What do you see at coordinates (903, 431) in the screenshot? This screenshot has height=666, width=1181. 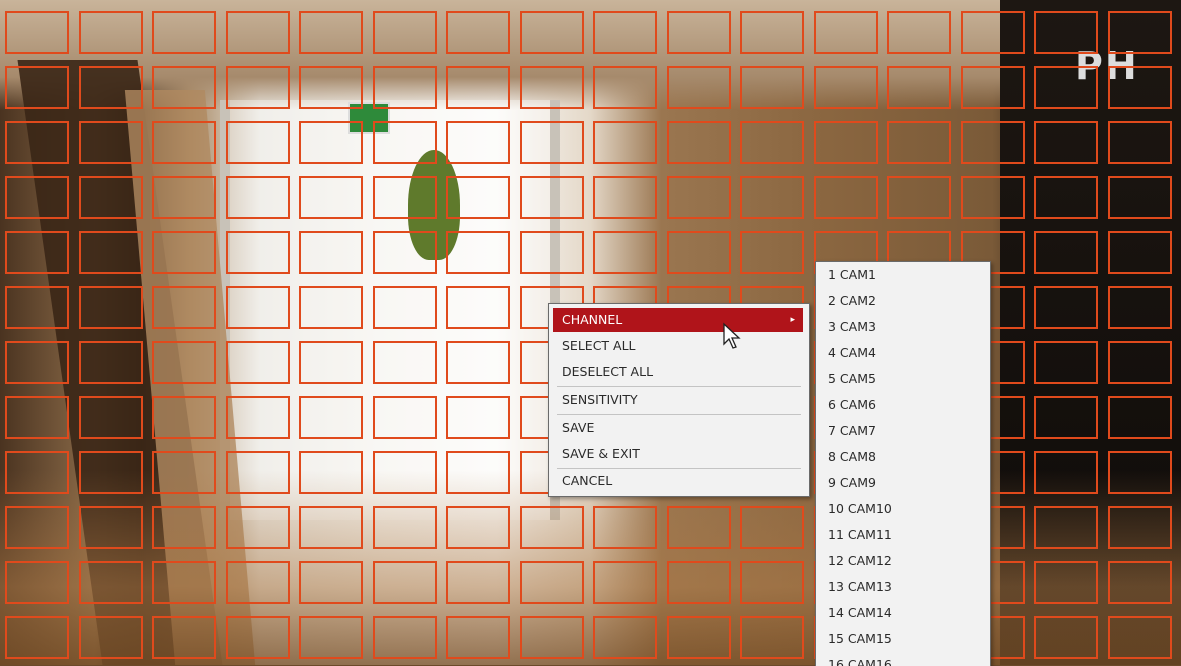 I see `channel-item: 7 CAM7` at bounding box center [903, 431].